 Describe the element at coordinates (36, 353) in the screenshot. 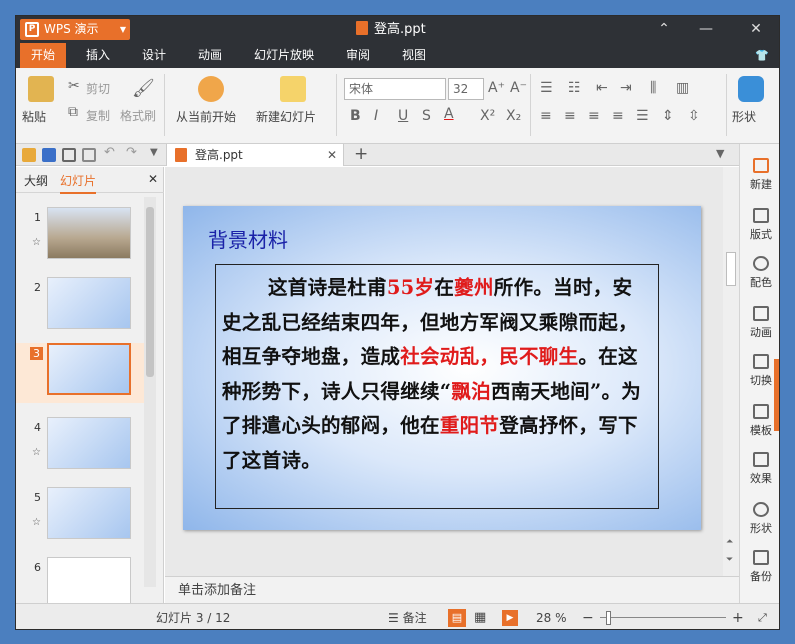

I see `thumbnail-number: 3` at that location.